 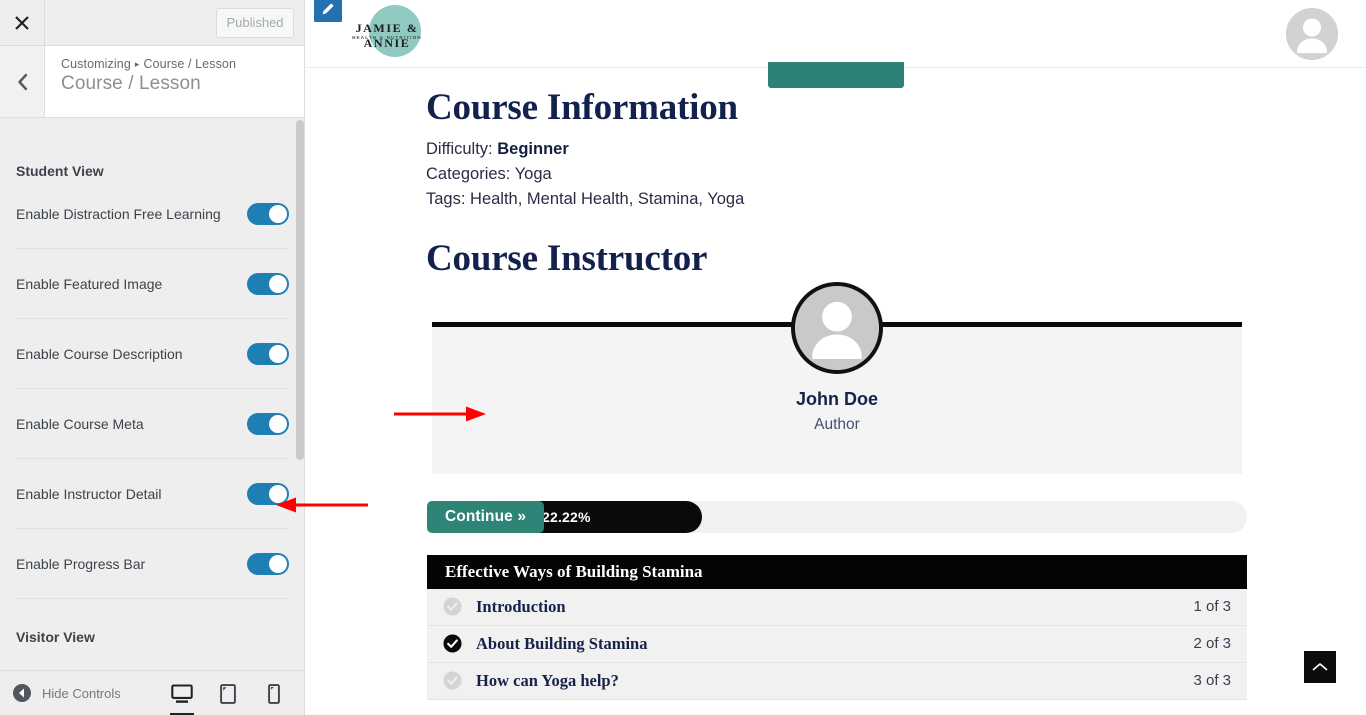 I want to click on lesson-title: About Building Stamina, so click(x=562, y=643).